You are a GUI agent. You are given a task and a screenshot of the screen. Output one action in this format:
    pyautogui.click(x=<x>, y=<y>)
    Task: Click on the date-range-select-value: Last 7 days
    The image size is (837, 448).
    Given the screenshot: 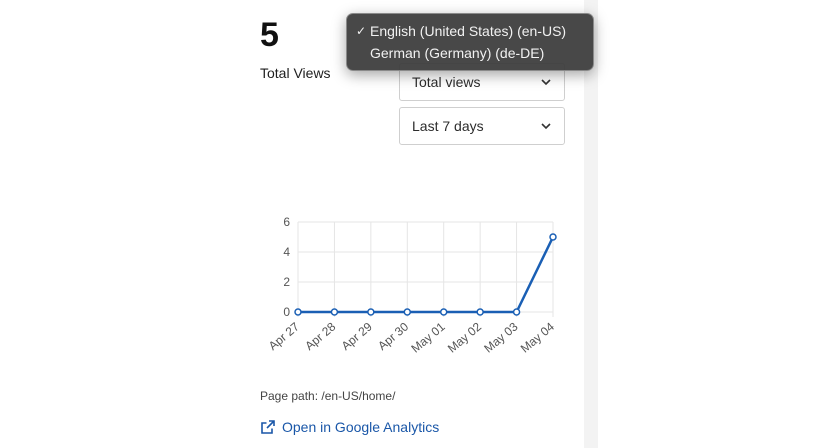 What is the action you would take?
    pyautogui.click(x=448, y=126)
    